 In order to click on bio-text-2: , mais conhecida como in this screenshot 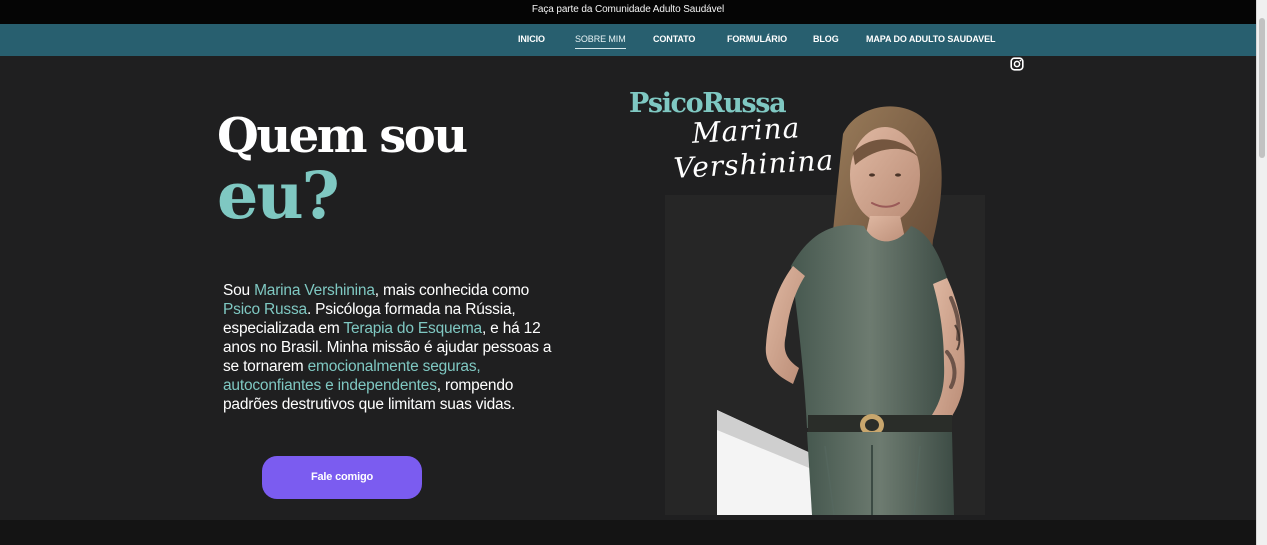, I will do `click(452, 290)`.